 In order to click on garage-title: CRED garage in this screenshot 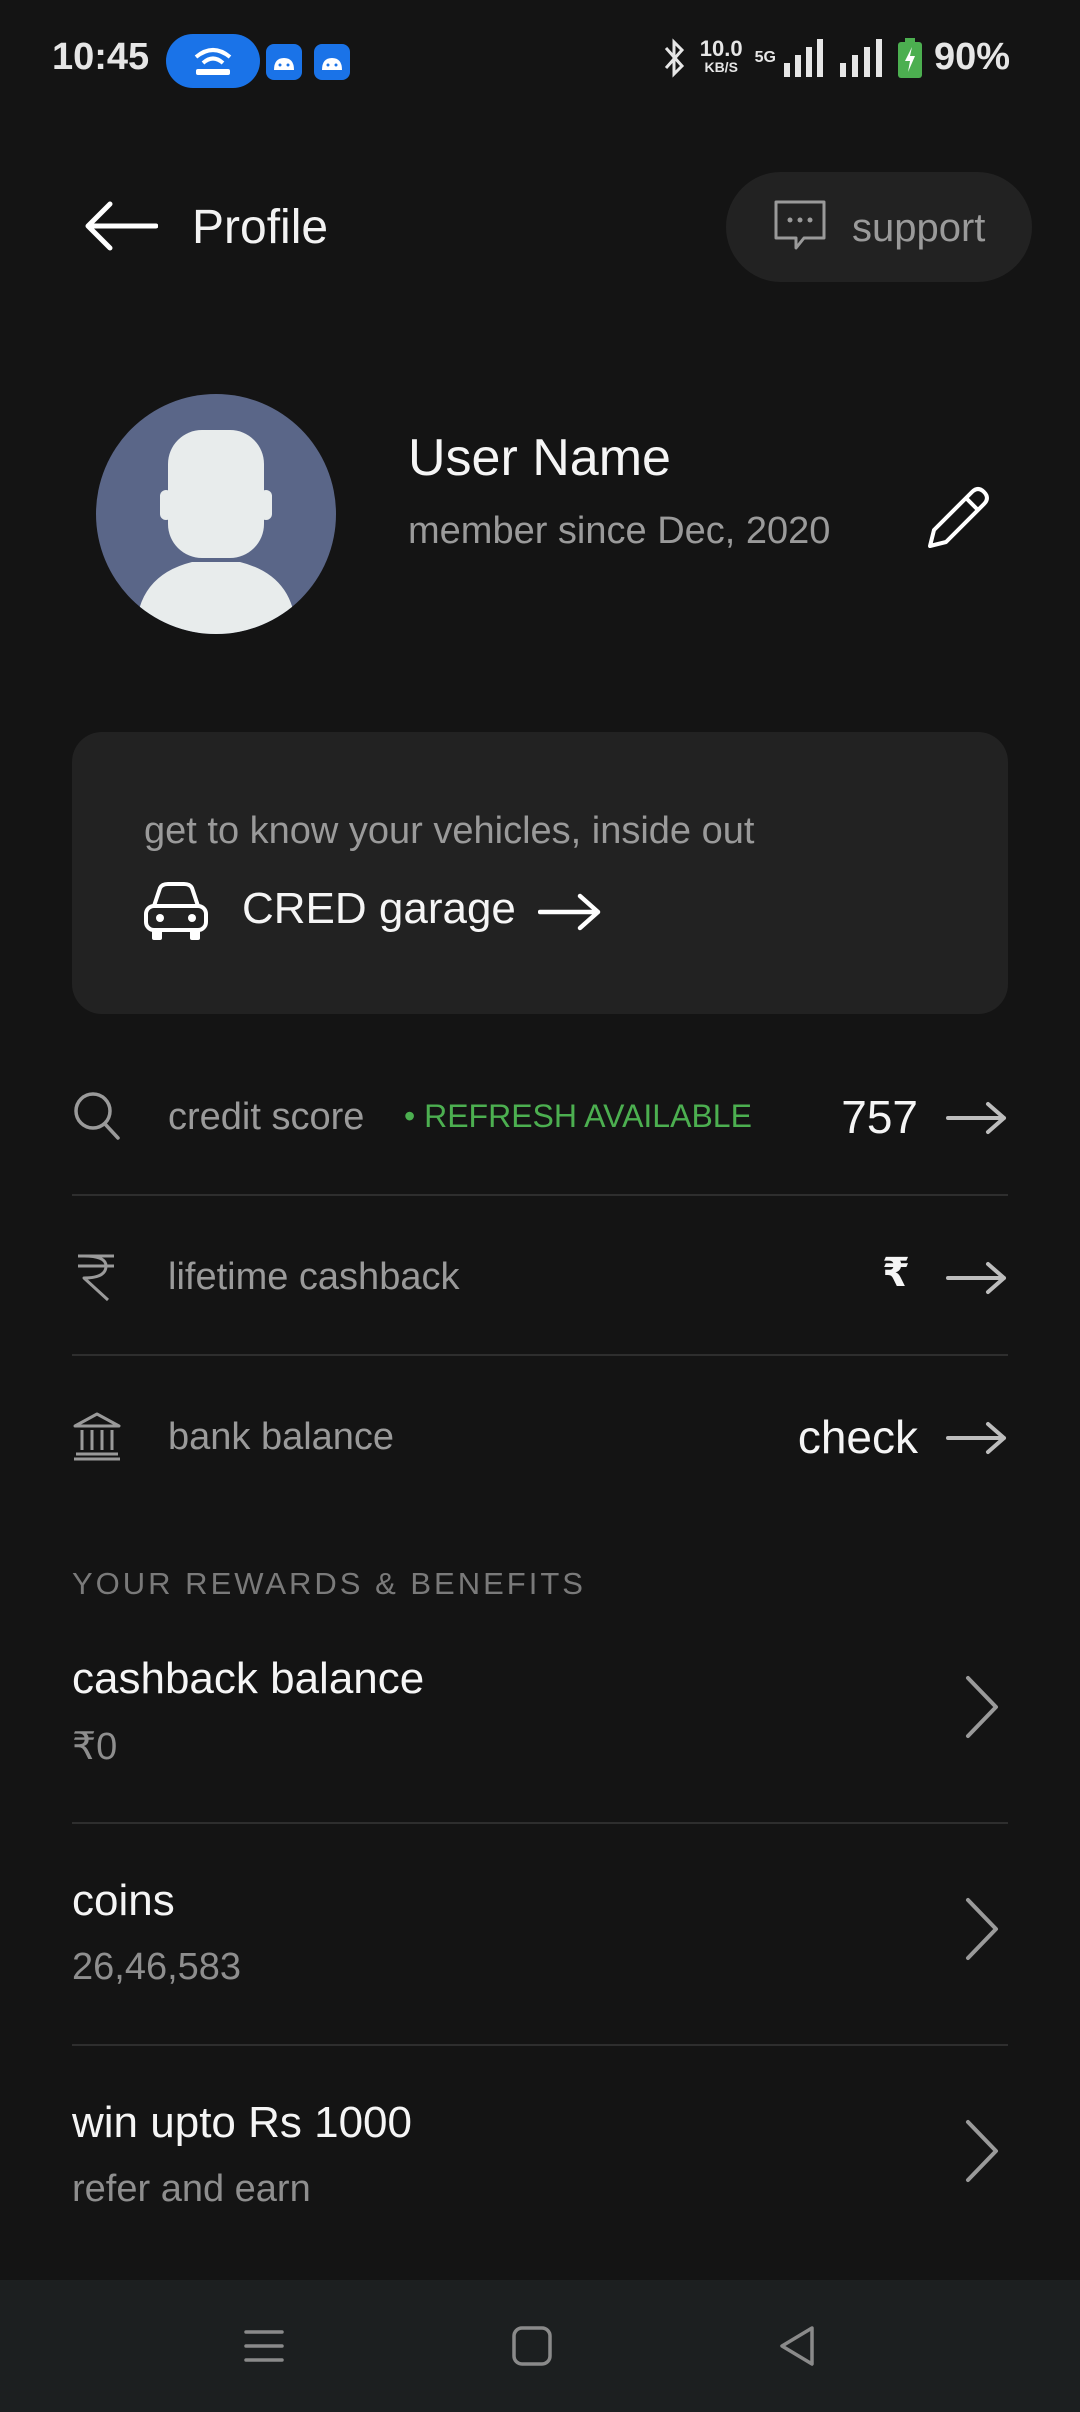, I will do `click(379, 908)`.